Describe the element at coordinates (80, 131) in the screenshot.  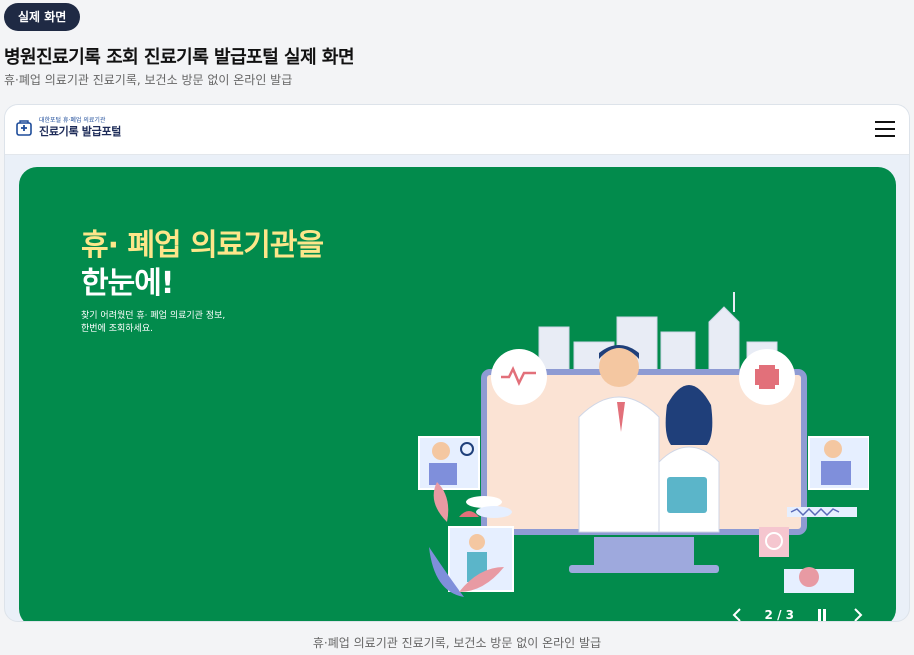
I see `logo-big-text: 진료기록 발급포털` at that location.